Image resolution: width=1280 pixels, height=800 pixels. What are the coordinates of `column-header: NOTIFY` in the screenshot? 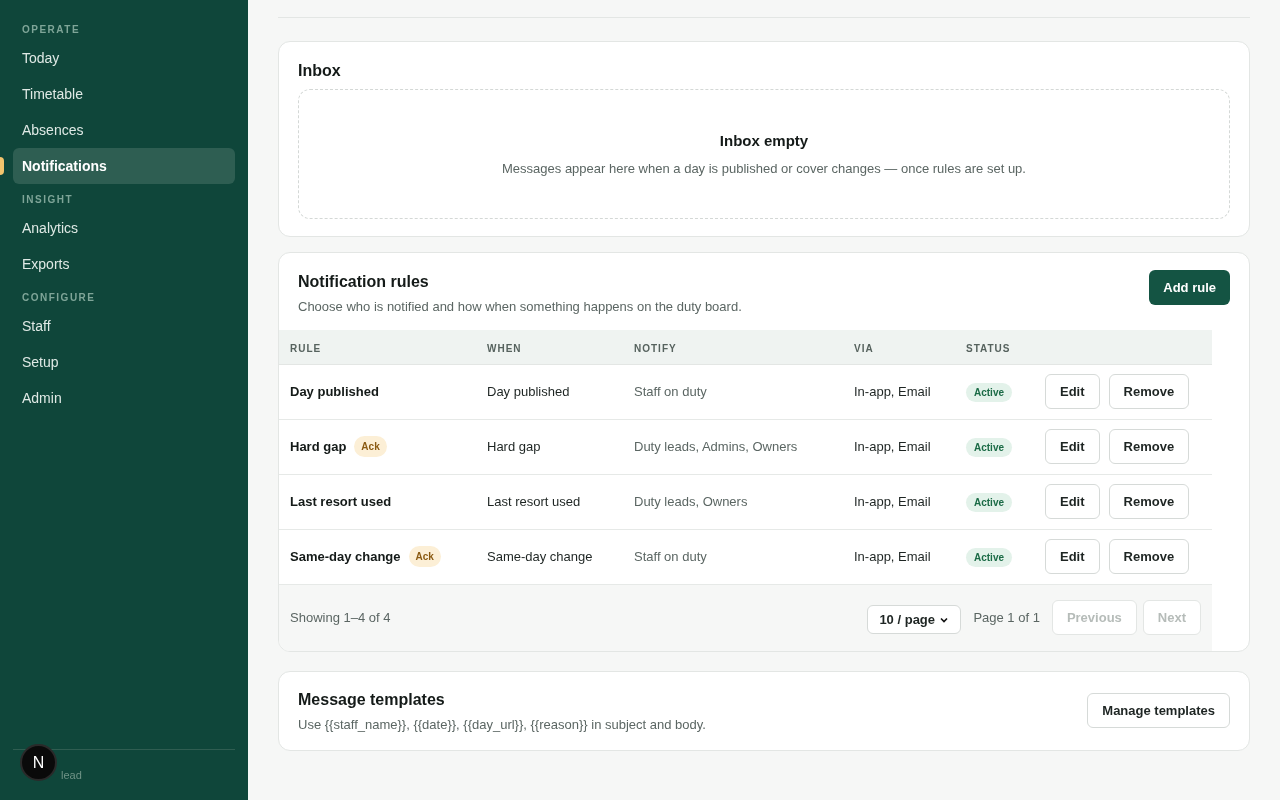 It's located at (655, 348).